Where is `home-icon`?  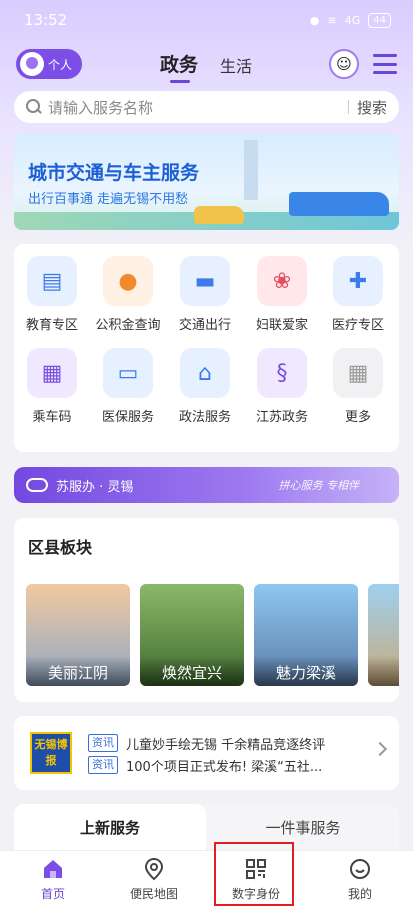 home-icon is located at coordinates (53, 869).